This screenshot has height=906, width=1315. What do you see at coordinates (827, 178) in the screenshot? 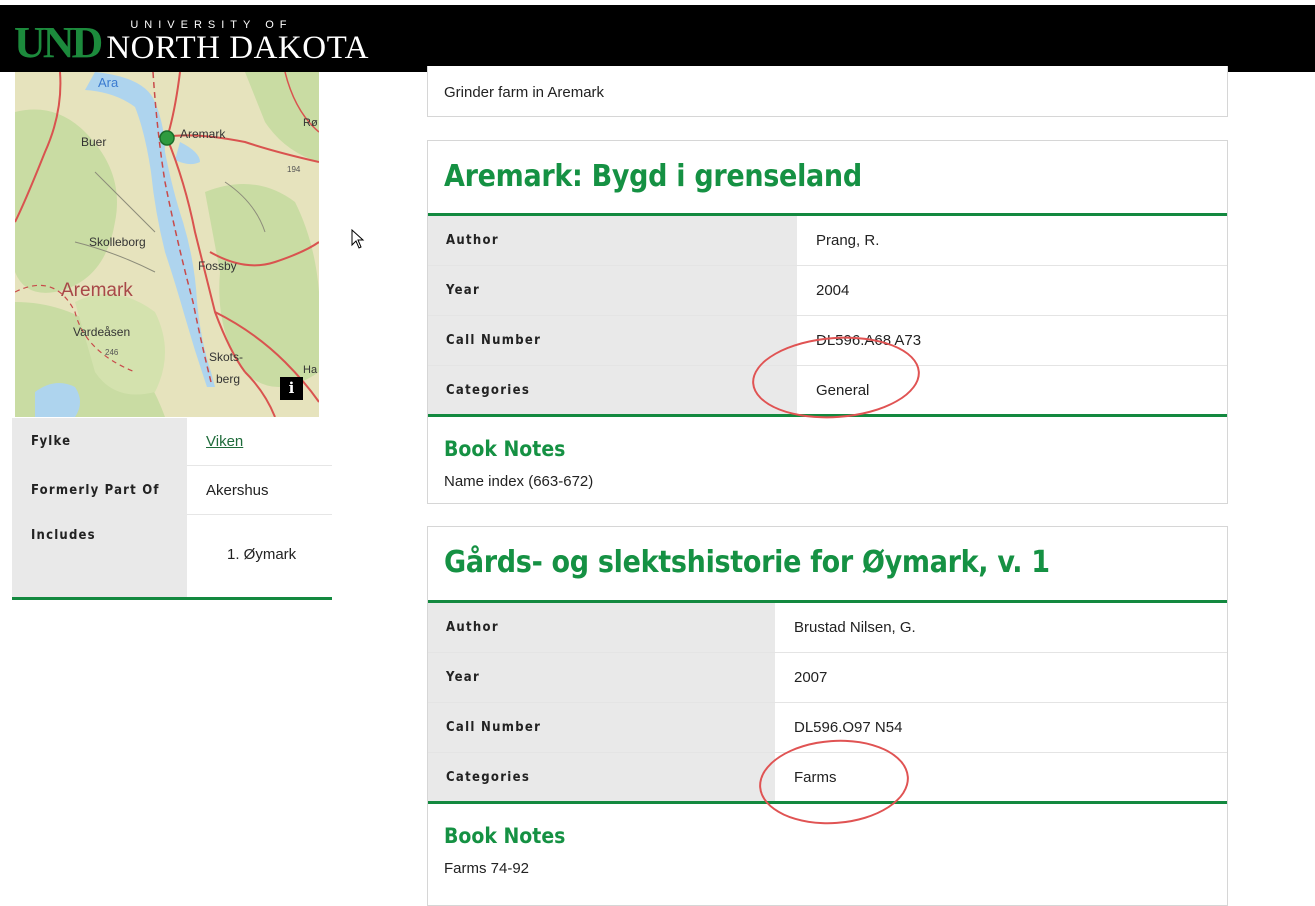
I see `book-title: Aremark: Bygd i grenseland` at bounding box center [827, 178].